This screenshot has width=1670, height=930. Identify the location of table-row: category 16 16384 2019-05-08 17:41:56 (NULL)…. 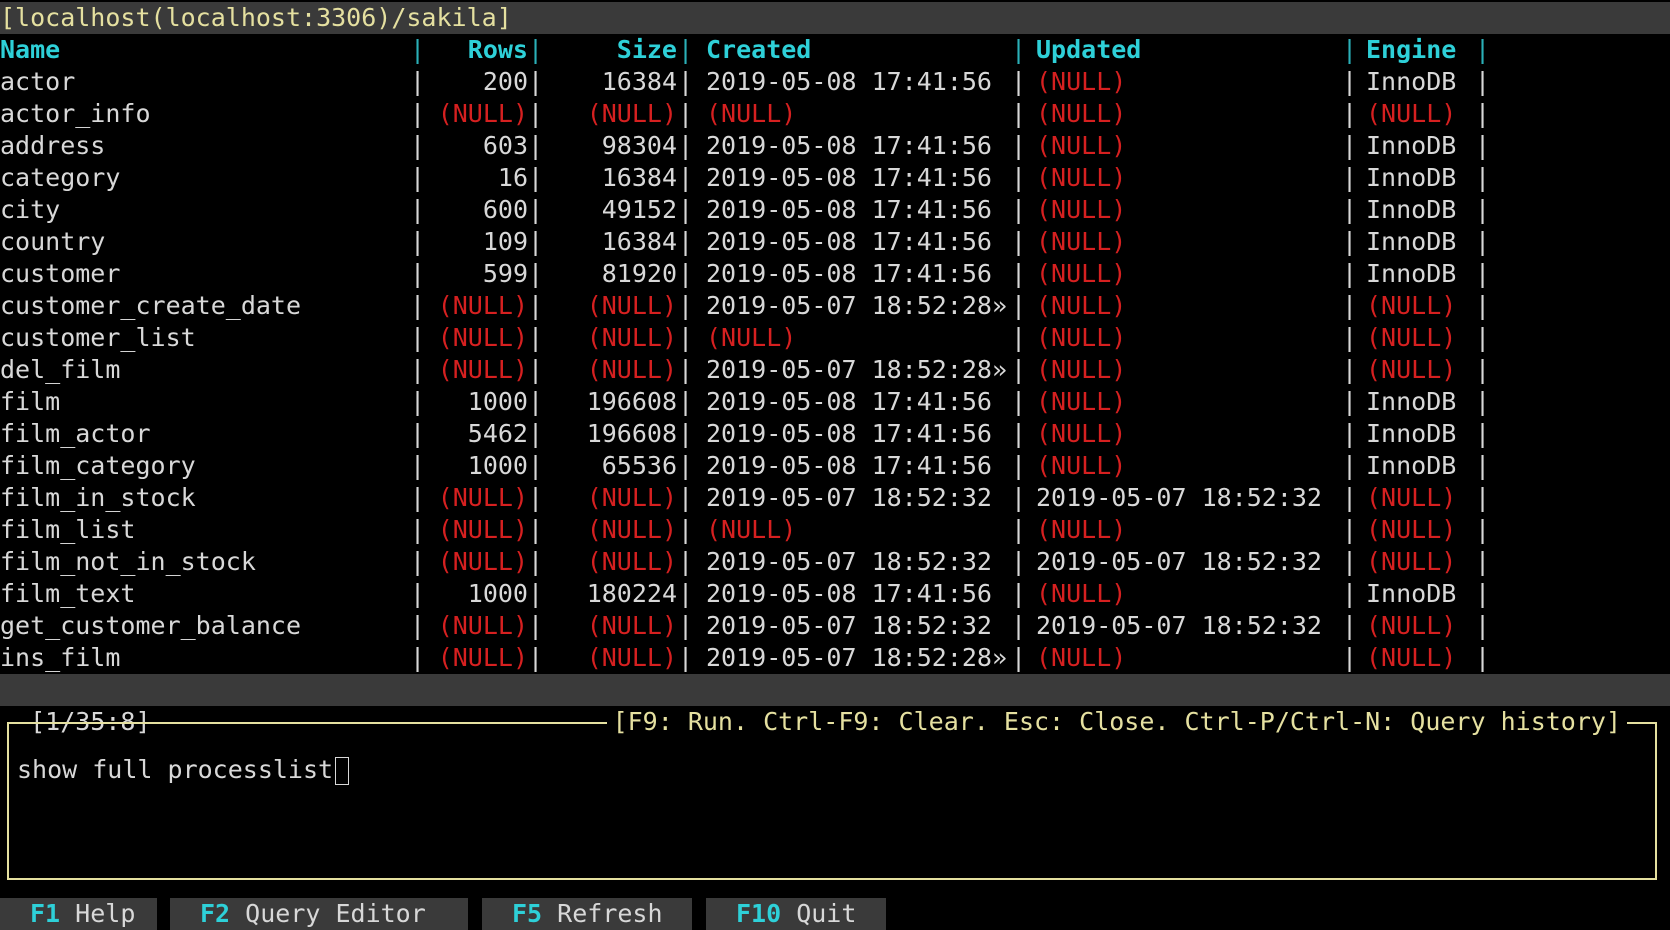
(835, 178).